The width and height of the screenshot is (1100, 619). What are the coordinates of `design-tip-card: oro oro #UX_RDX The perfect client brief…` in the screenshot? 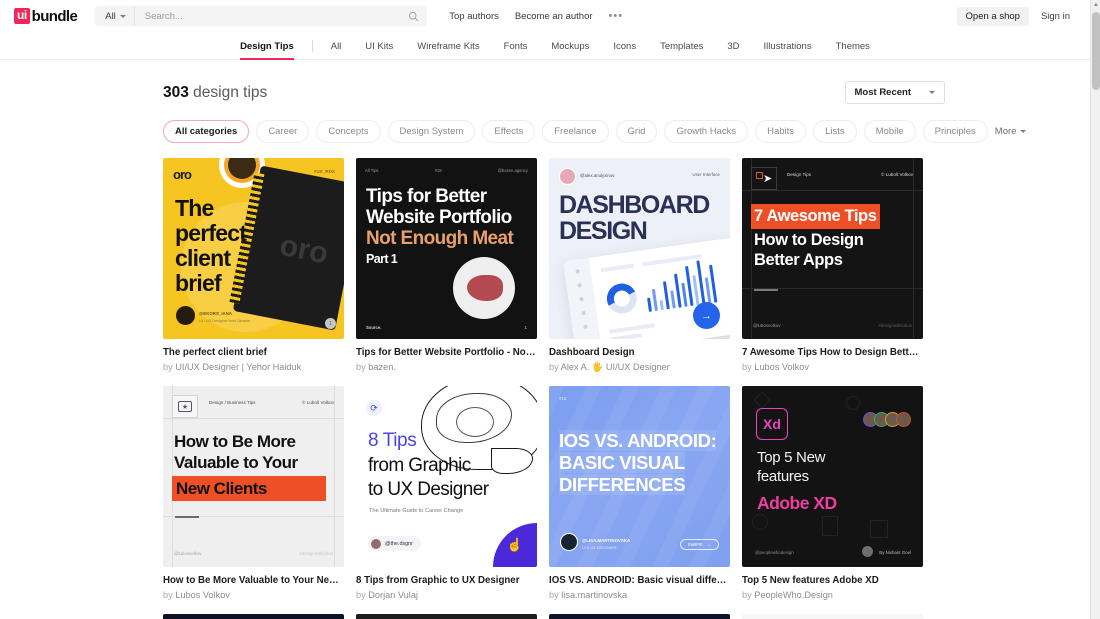 It's located at (253, 265).